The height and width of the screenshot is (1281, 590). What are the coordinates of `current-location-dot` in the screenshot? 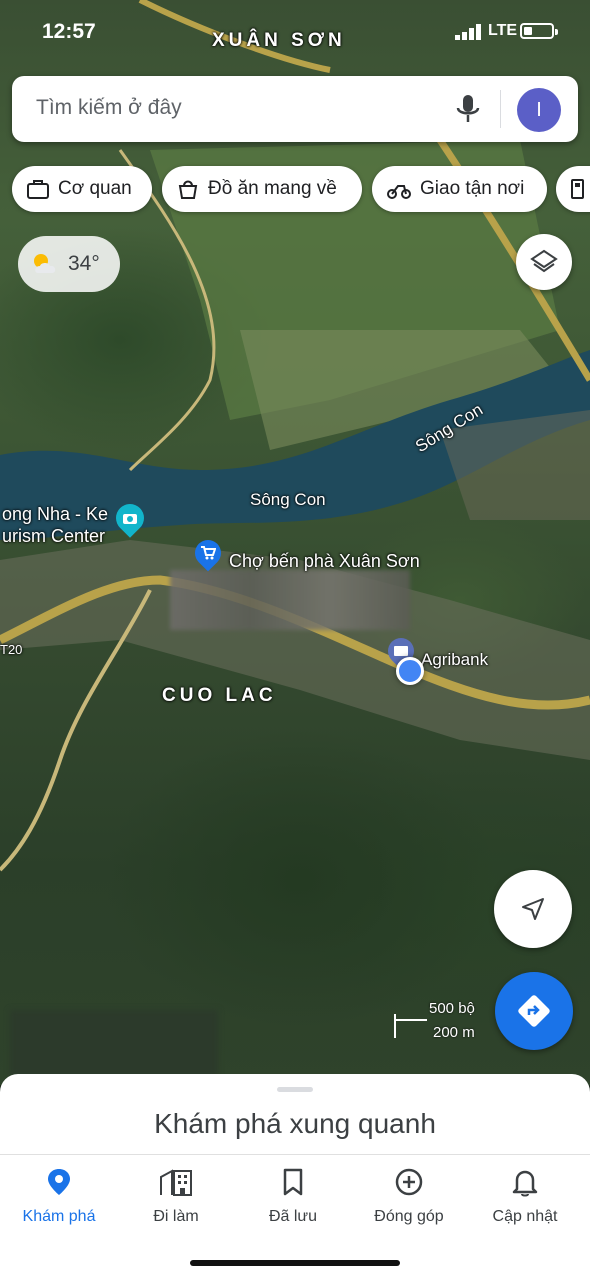 It's located at (410, 671).